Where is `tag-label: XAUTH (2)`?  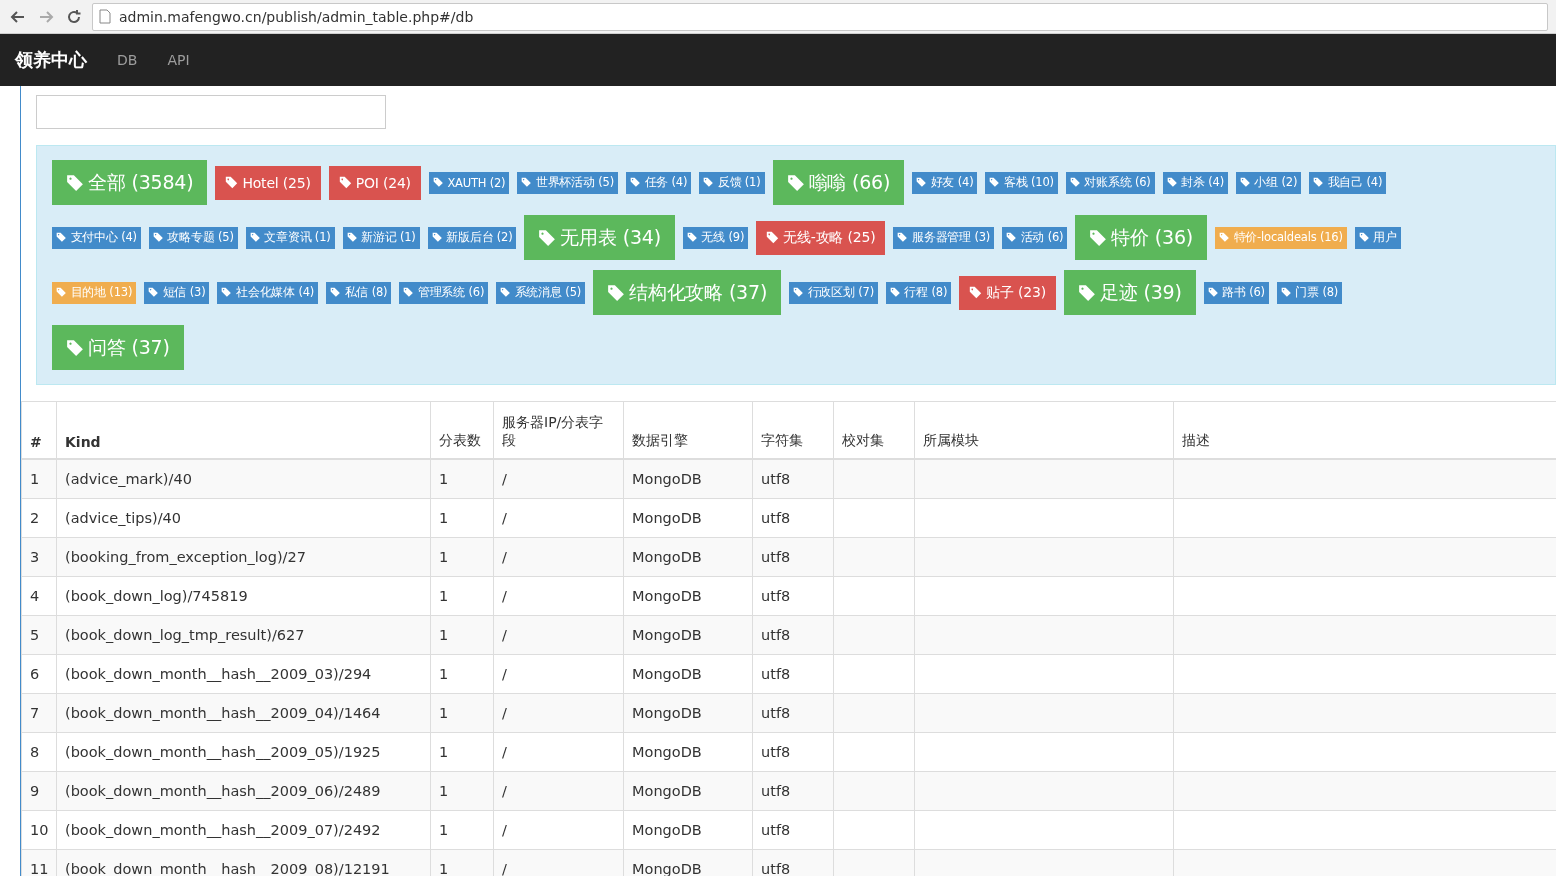
tag-label: XAUTH (2) is located at coordinates (469, 182).